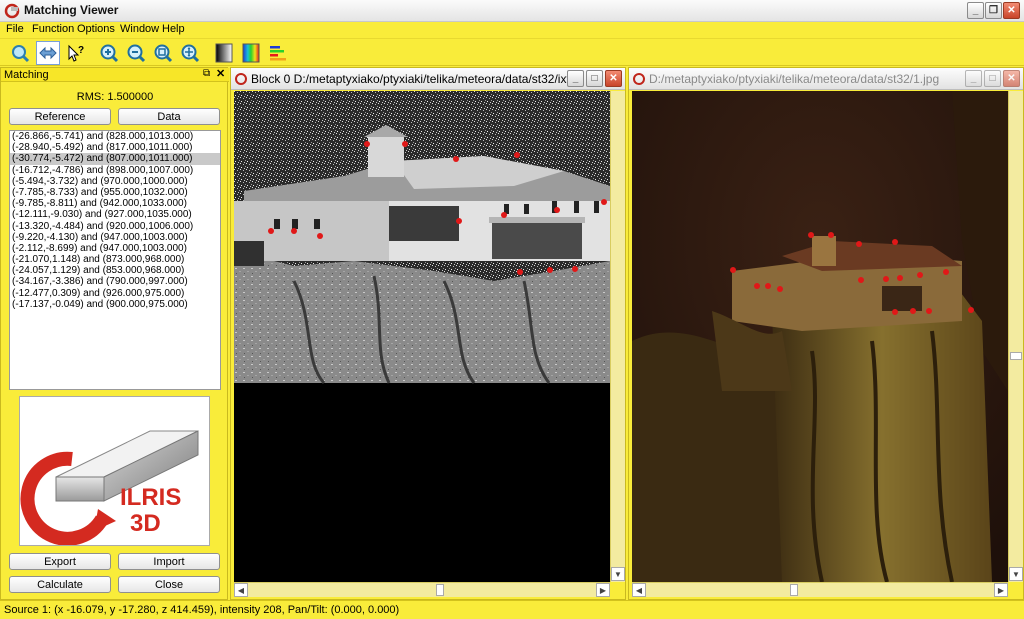 The height and width of the screenshot is (619, 1024). I want to click on scan-view-horizontal-scrollbar: ◀ ▶, so click(422, 589).